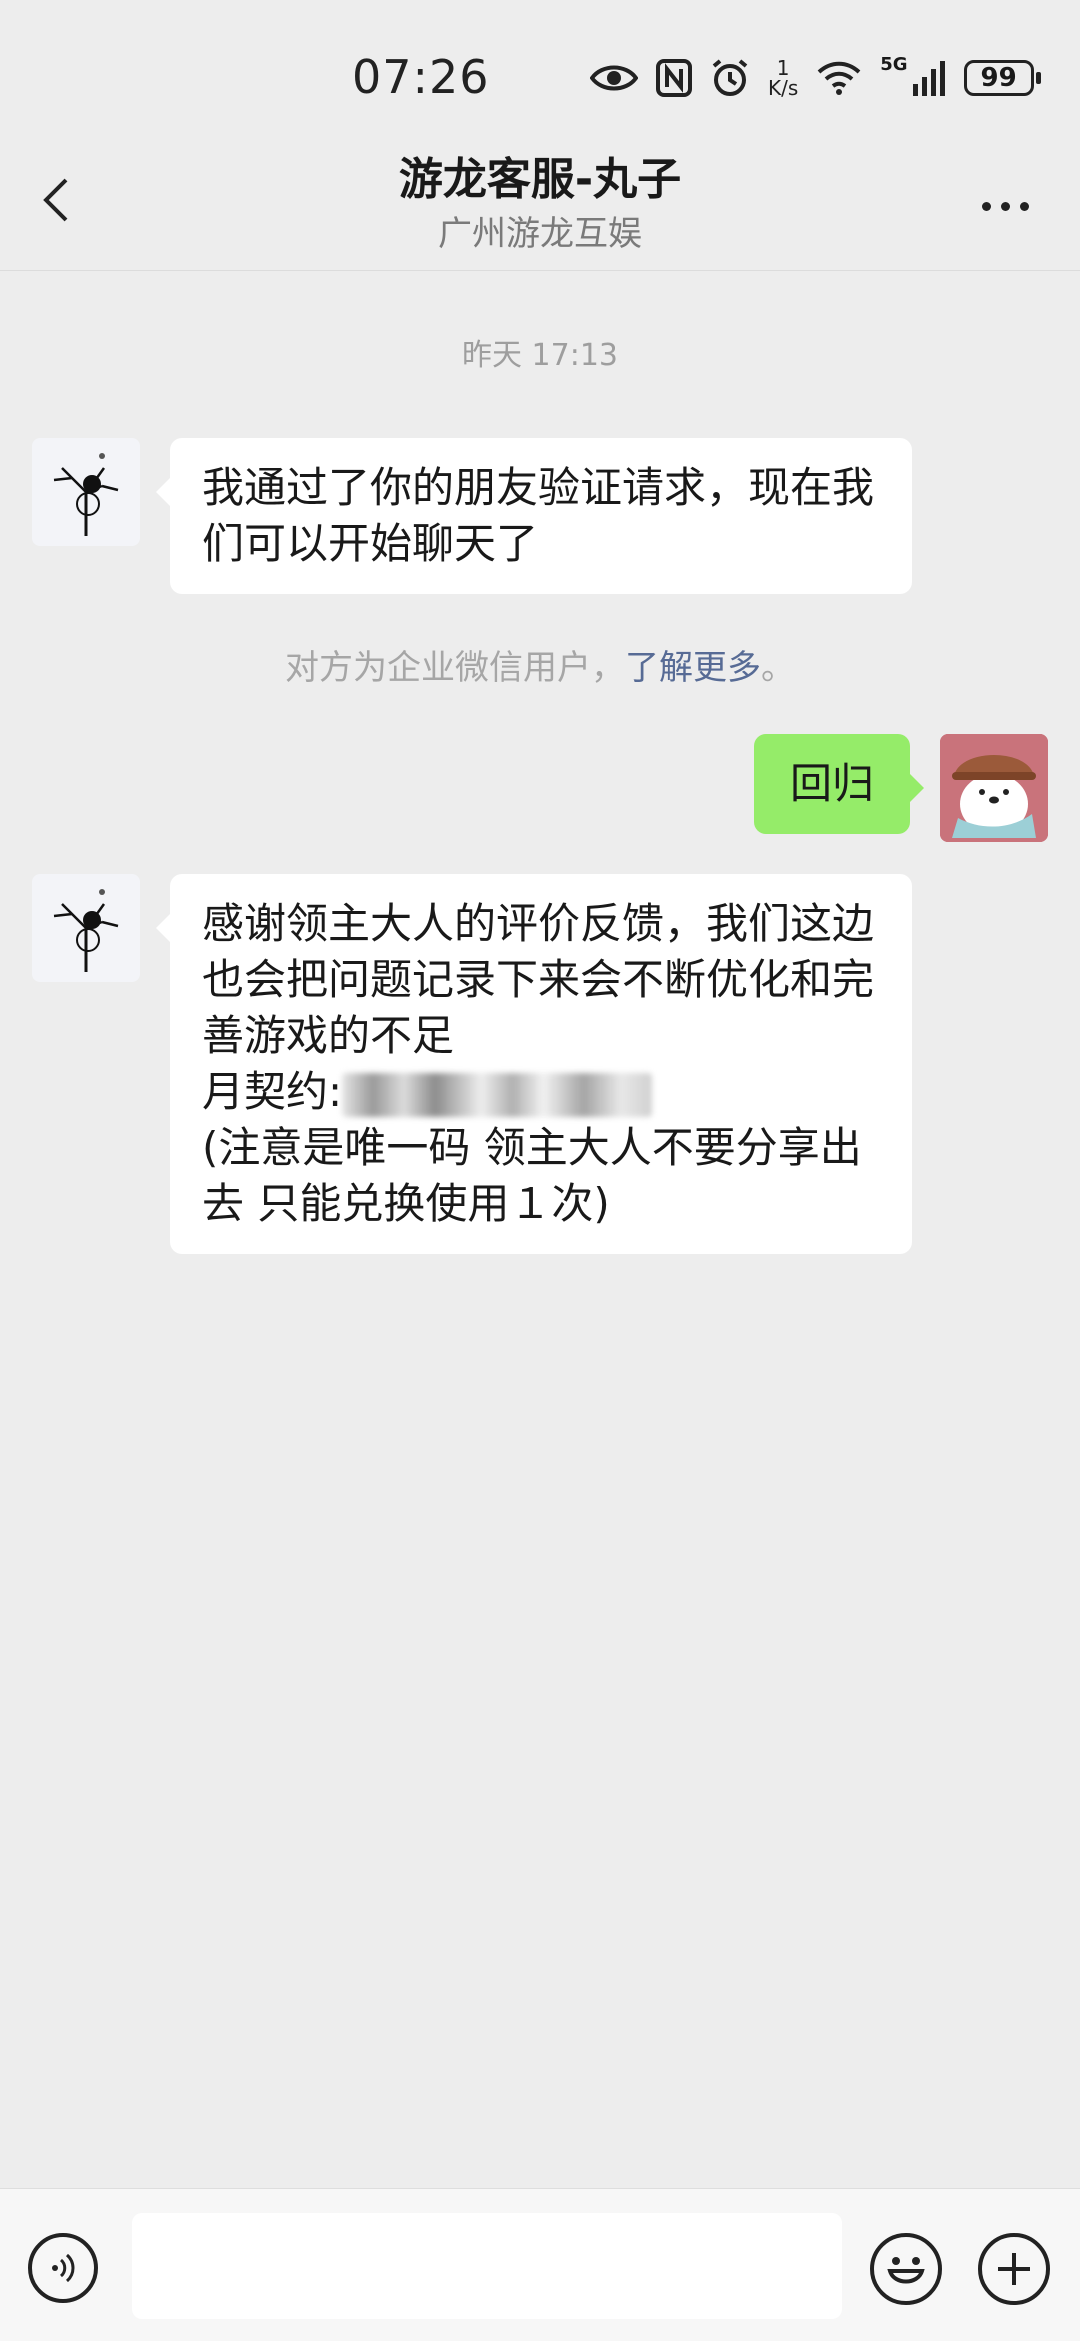 The image size is (1080, 2341). Describe the element at coordinates (894, 64) in the screenshot. I see `network-type: 5G` at that location.